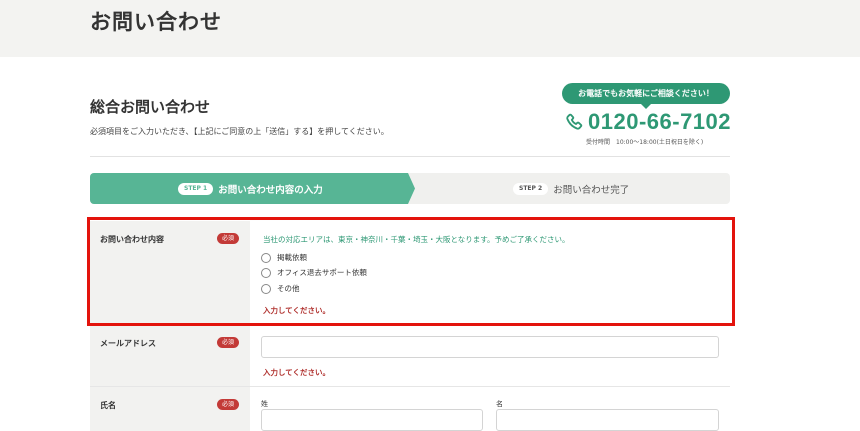 The height and width of the screenshot is (431, 860). I want to click on divider, so click(410, 156).